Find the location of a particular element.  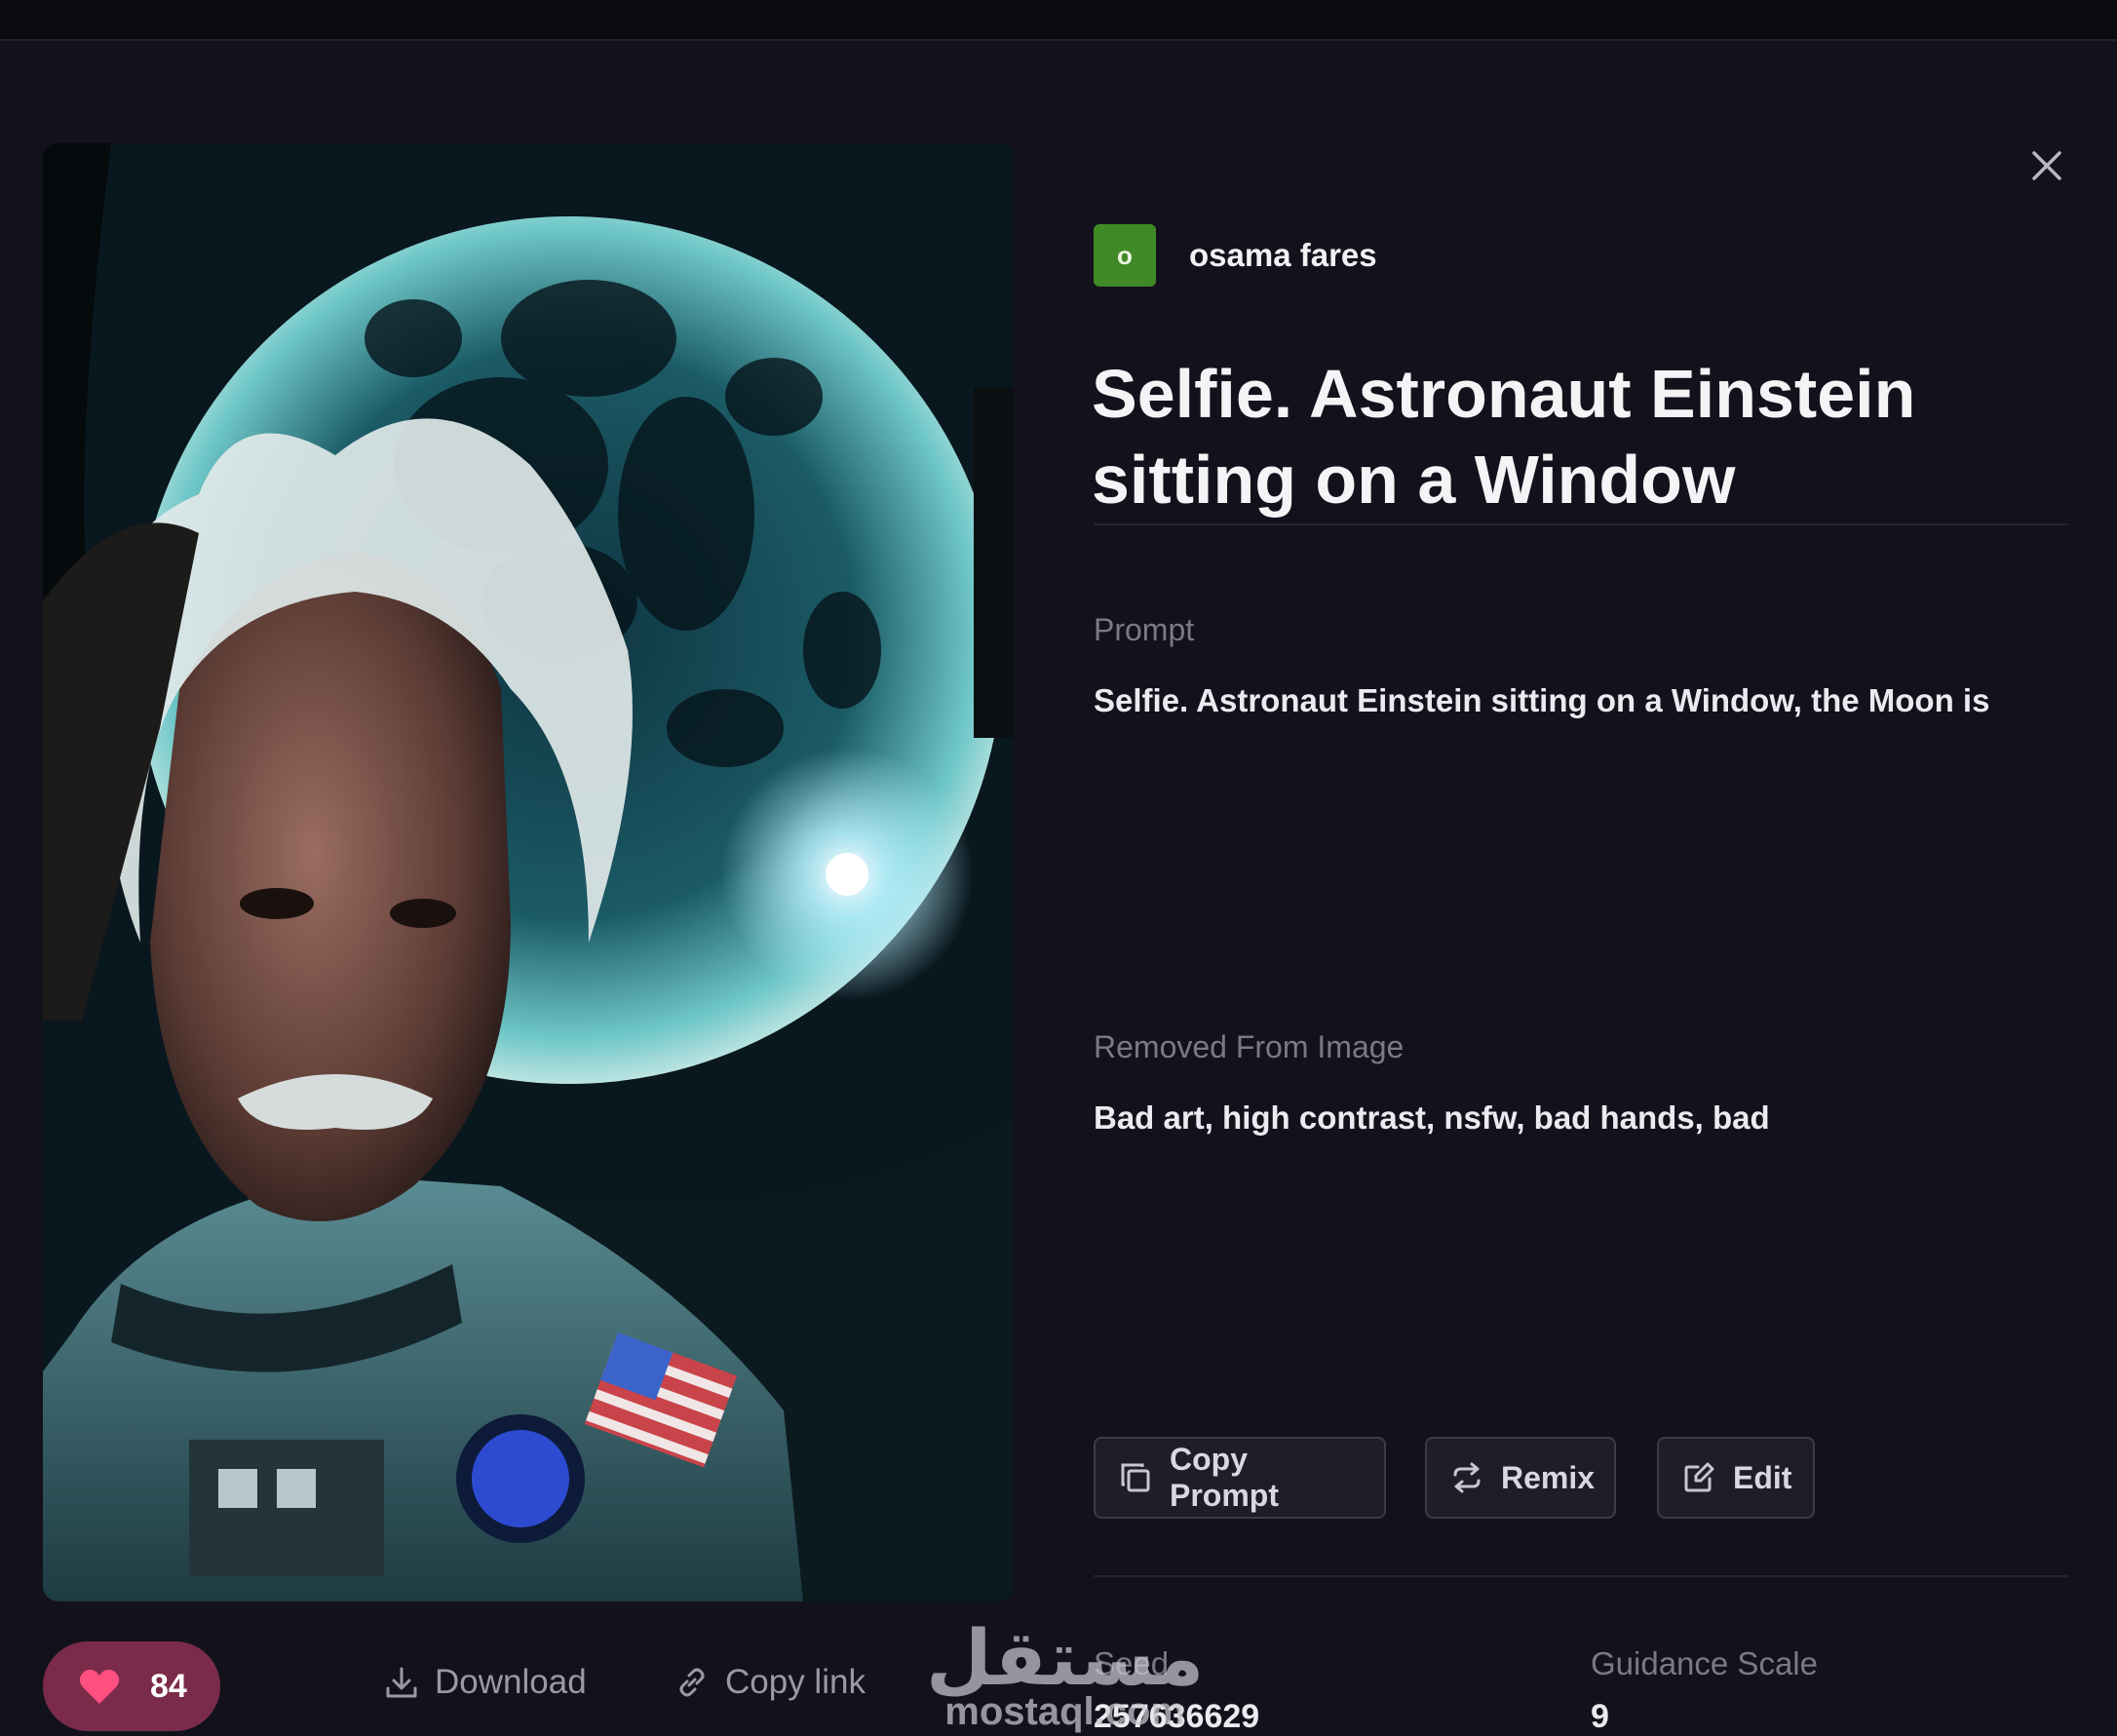

watermark: مستقل mostaql.com is located at coordinates (1065, 1677).